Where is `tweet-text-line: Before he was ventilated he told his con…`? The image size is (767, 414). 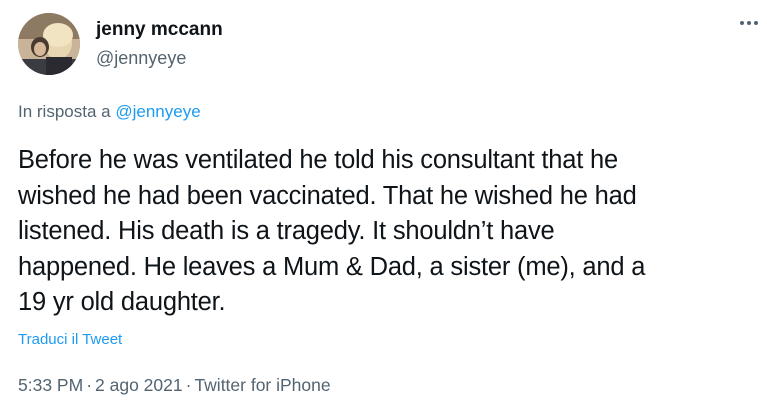 tweet-text-line: Before he was ventilated he told his con… is located at coordinates (318, 160).